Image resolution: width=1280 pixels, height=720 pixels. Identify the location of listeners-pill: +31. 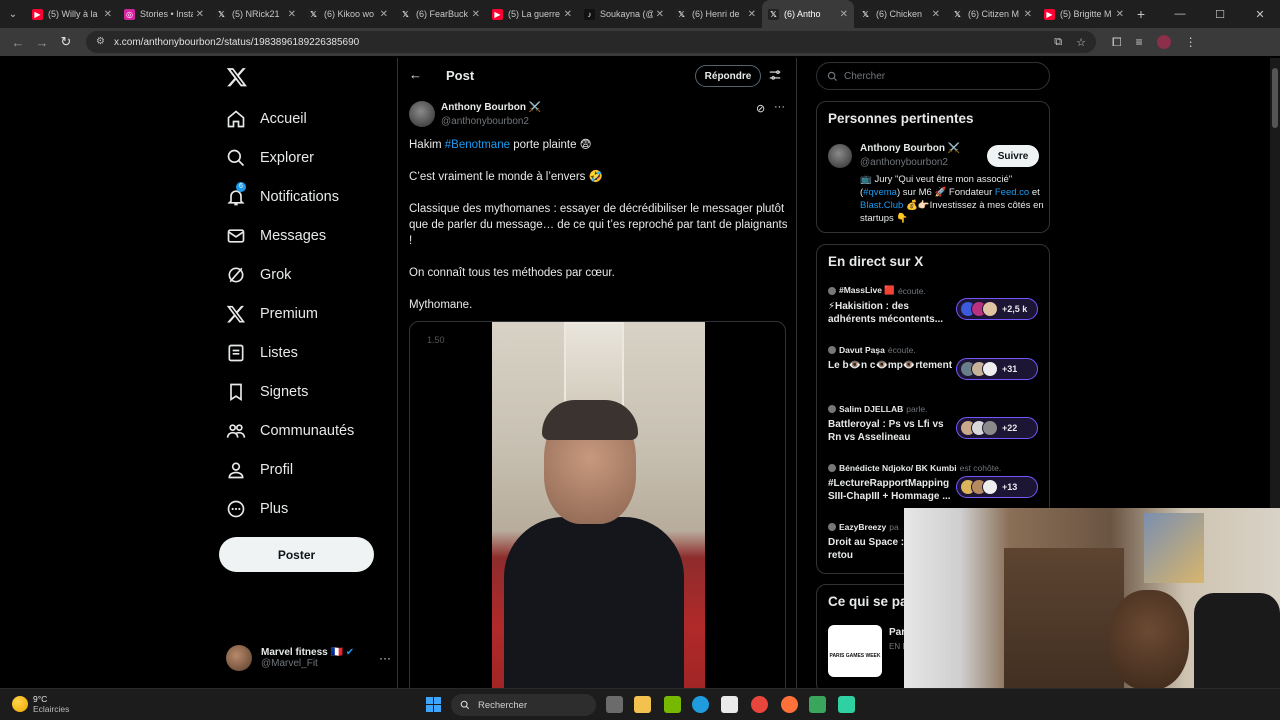
(997, 369).